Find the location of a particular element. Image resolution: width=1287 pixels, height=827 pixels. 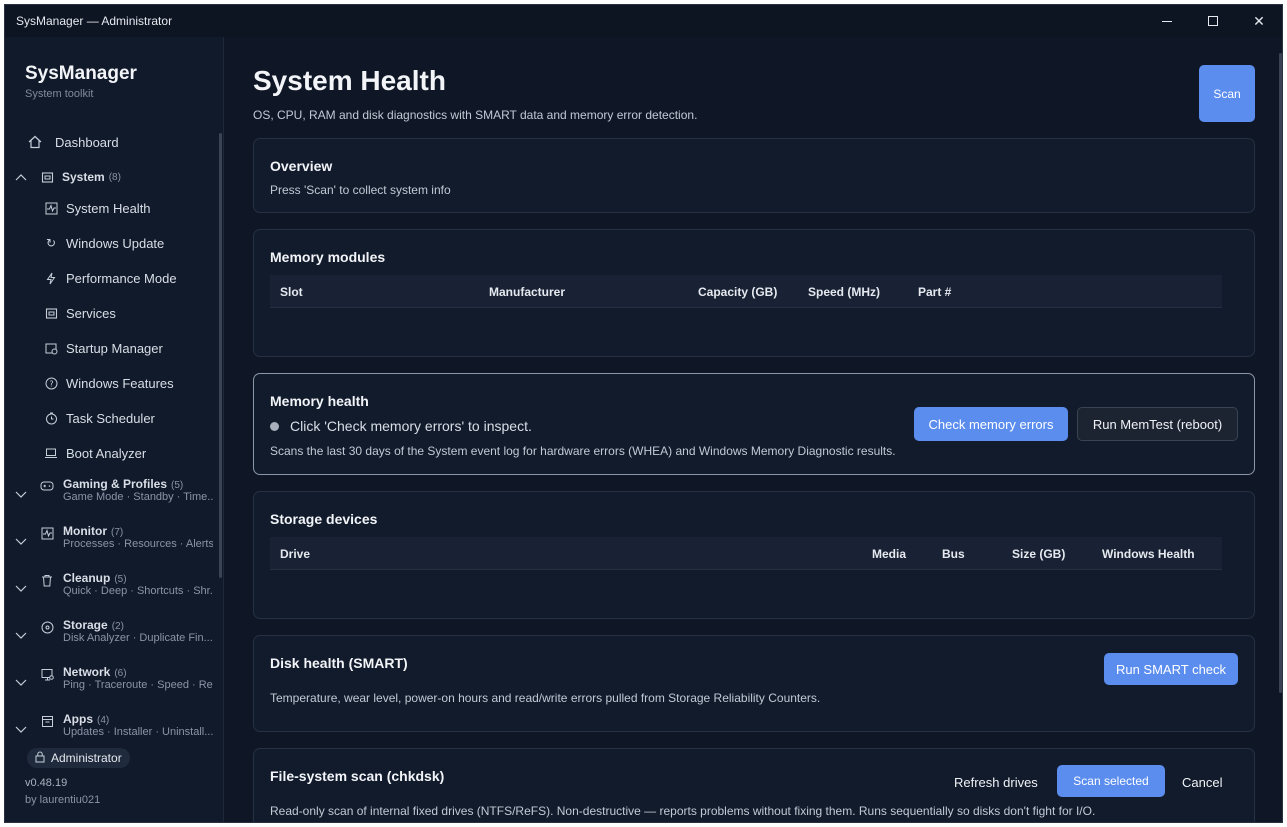

system-icon is located at coordinates (47, 177).